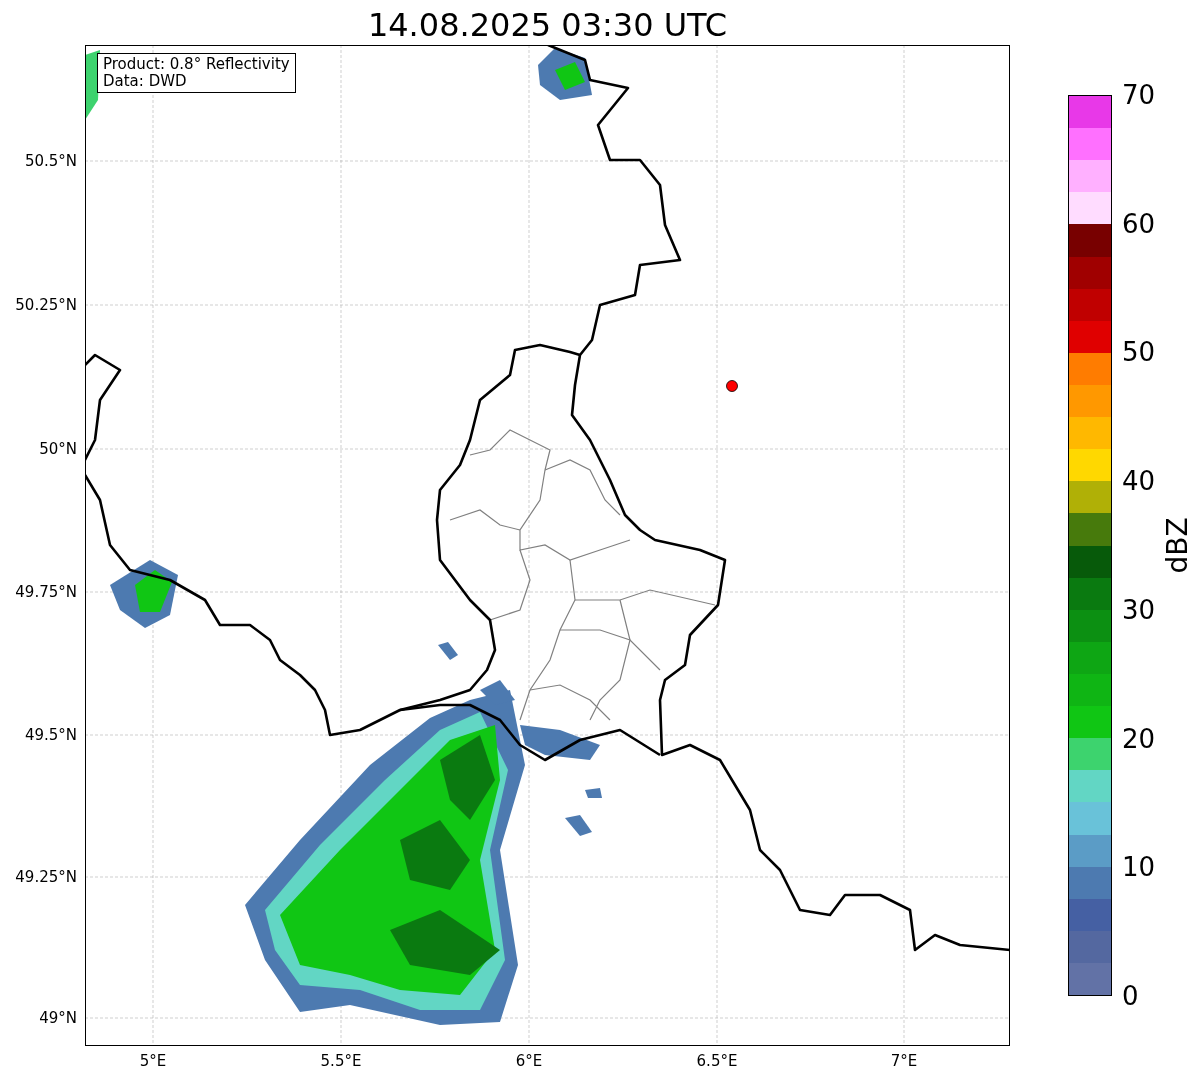  What do you see at coordinates (1130, 996) in the screenshot?
I see `colorbar-tick-label: 0` at bounding box center [1130, 996].